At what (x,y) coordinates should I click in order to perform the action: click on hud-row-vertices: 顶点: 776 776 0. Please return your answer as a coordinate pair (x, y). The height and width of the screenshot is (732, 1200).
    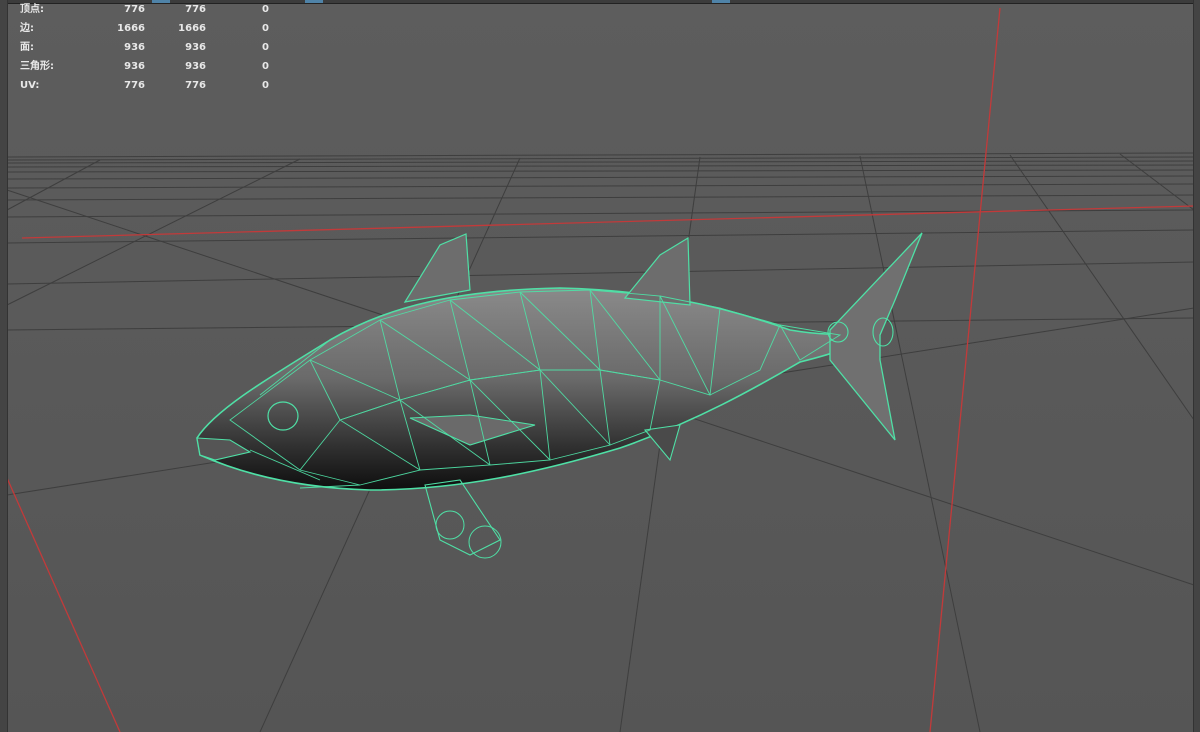
    Looking at the image, I should click on (144, 9).